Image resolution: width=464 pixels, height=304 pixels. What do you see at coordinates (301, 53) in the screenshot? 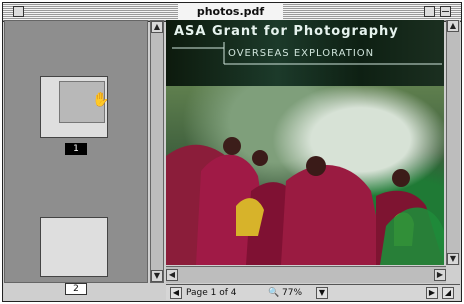
I see `banner-subtitle: OVERSEAS EXPLORATION` at bounding box center [301, 53].